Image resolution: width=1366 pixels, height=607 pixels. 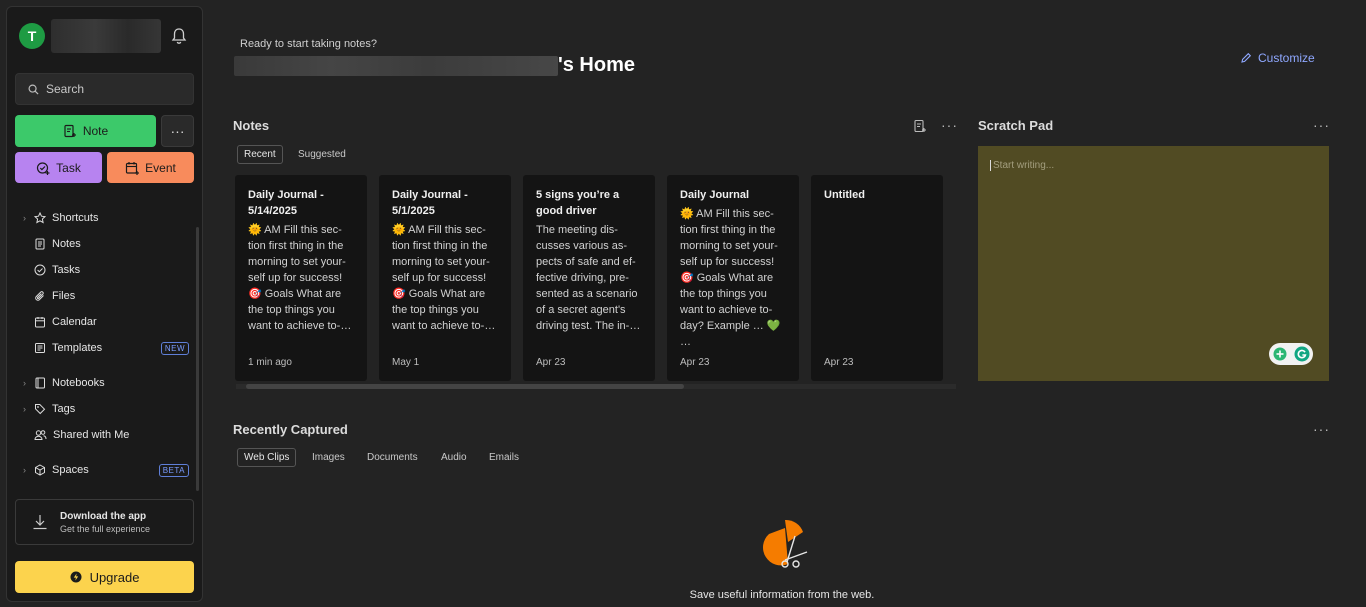 I want to click on search-label: Search, so click(x=65, y=89).